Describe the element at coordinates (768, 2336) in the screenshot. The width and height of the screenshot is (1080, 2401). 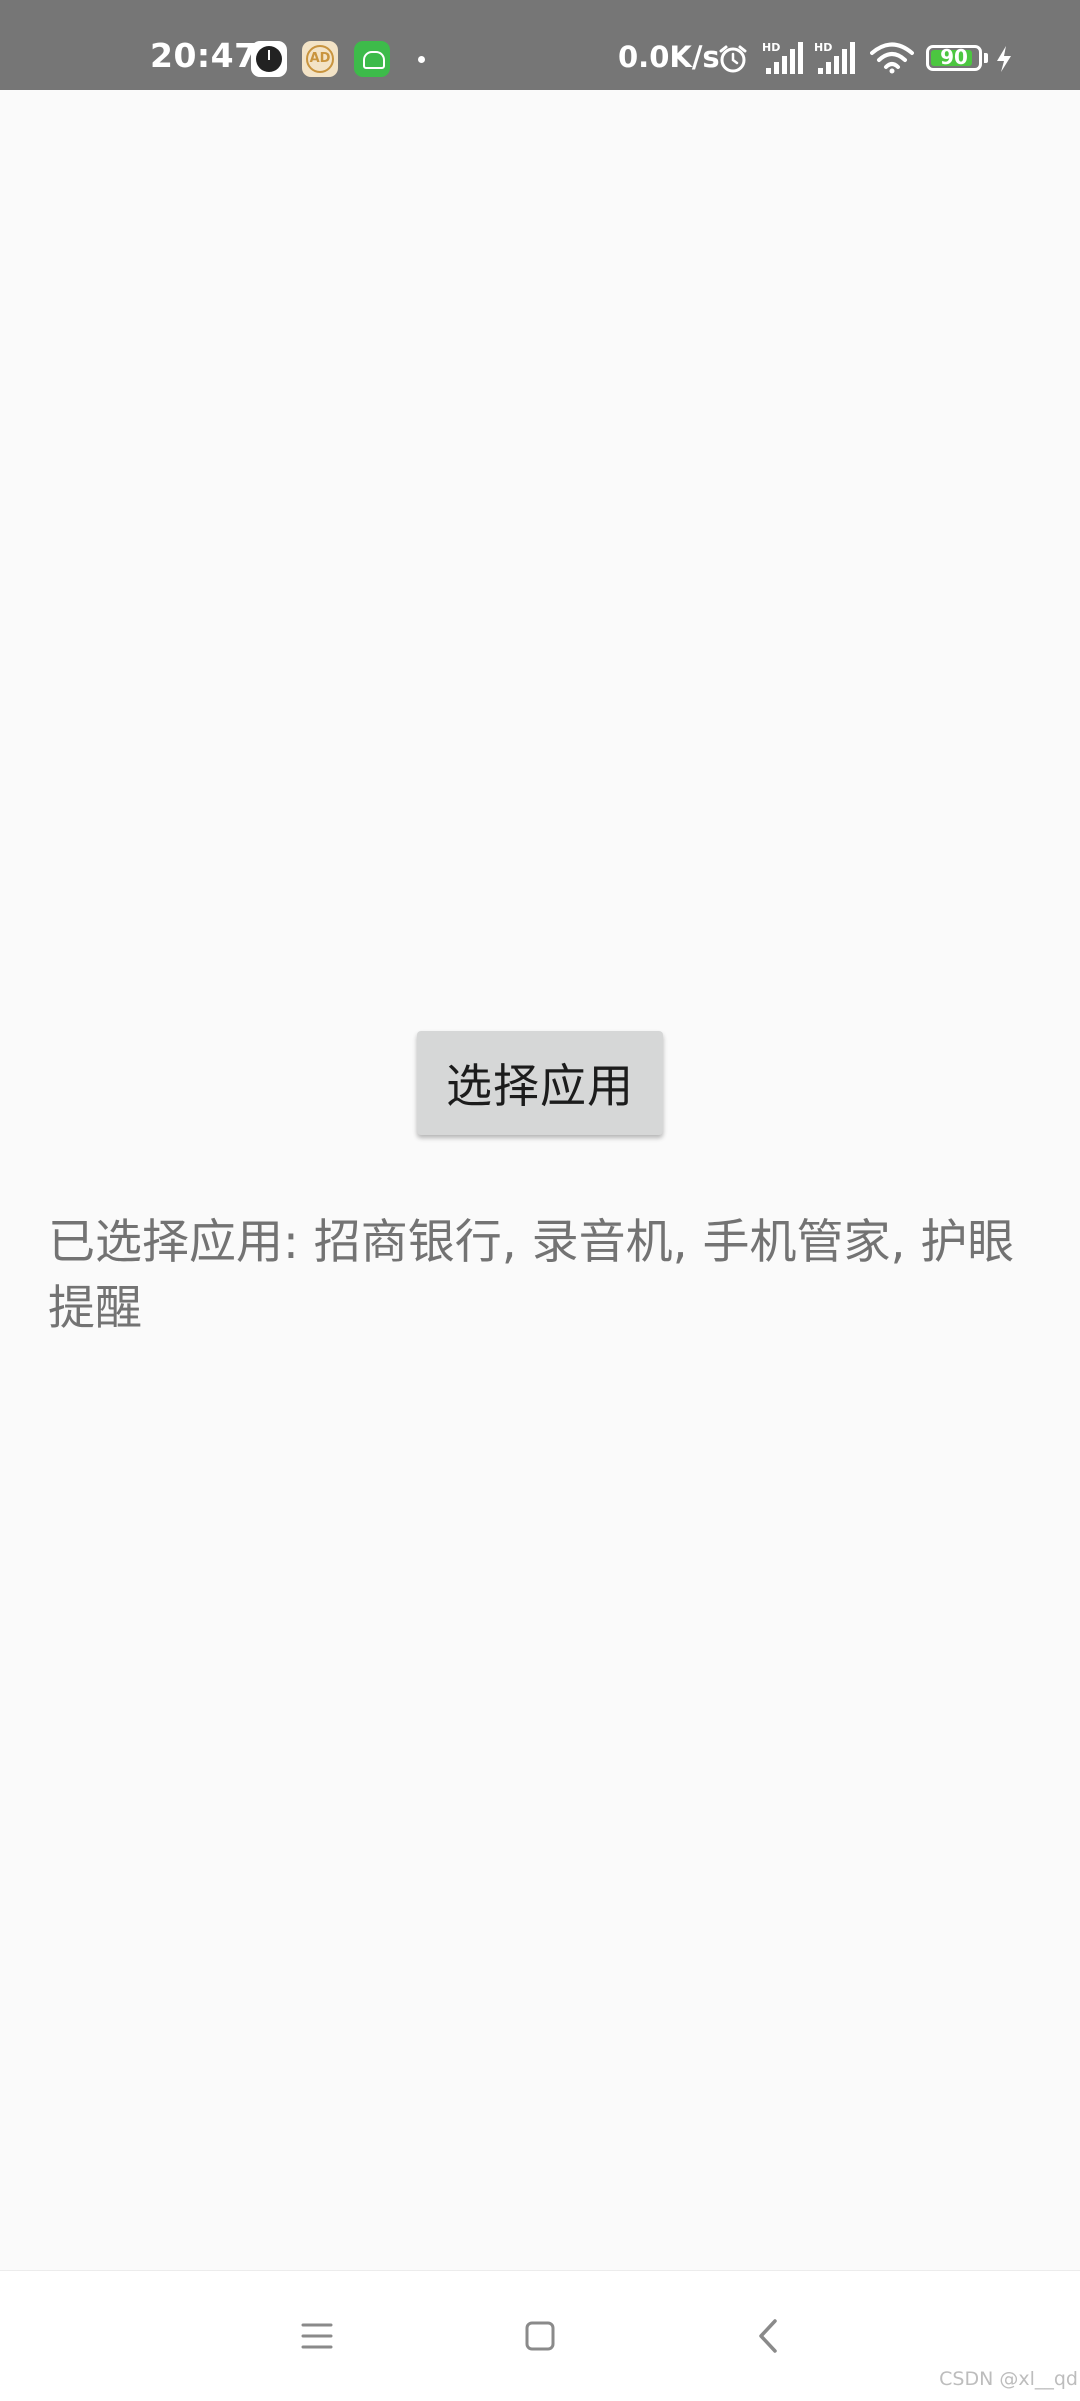
I see `back-icon` at that location.